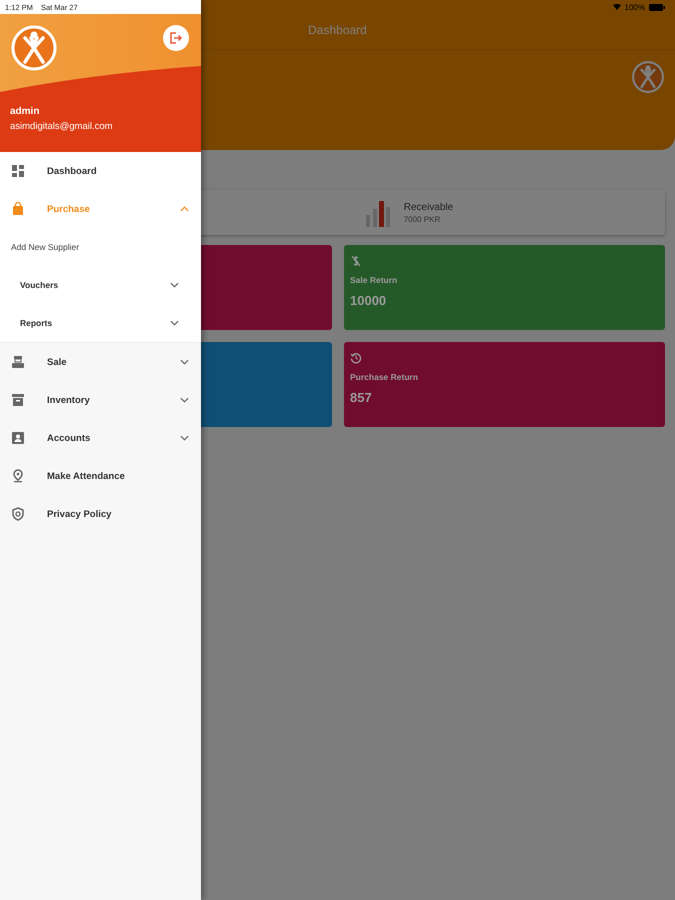 Image resolution: width=675 pixels, height=900 pixels. I want to click on tile-label: Sale Return, so click(374, 280).